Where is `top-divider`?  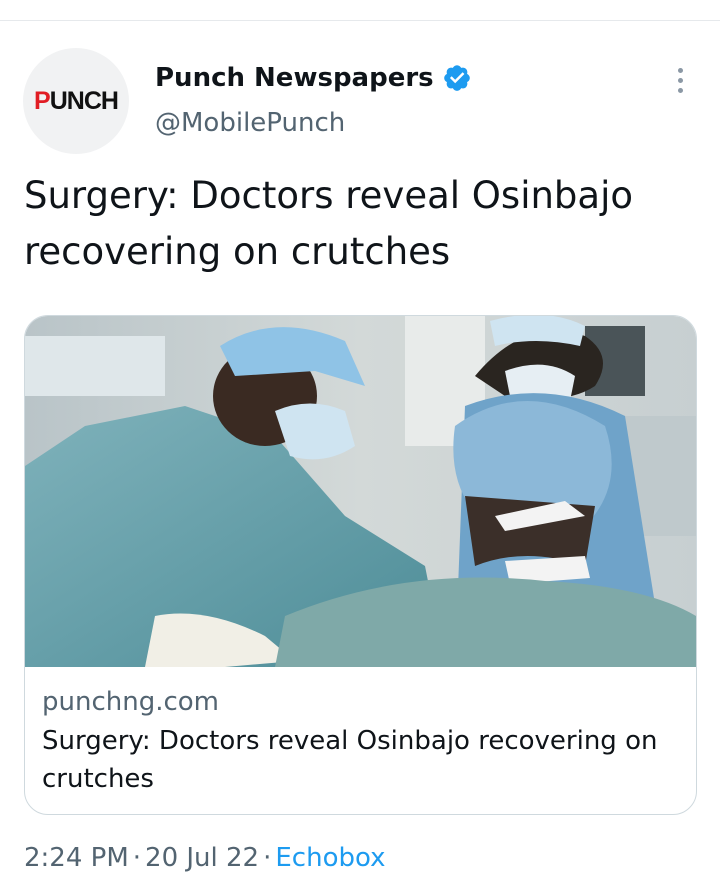
top-divider is located at coordinates (360, 20).